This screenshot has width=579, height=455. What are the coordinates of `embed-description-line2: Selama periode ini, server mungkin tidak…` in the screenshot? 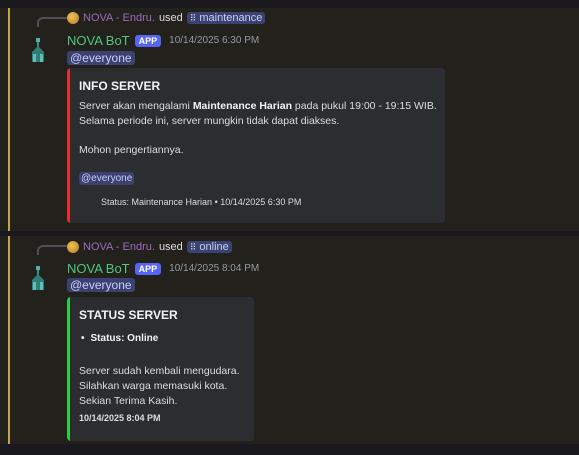 It's located at (209, 121).